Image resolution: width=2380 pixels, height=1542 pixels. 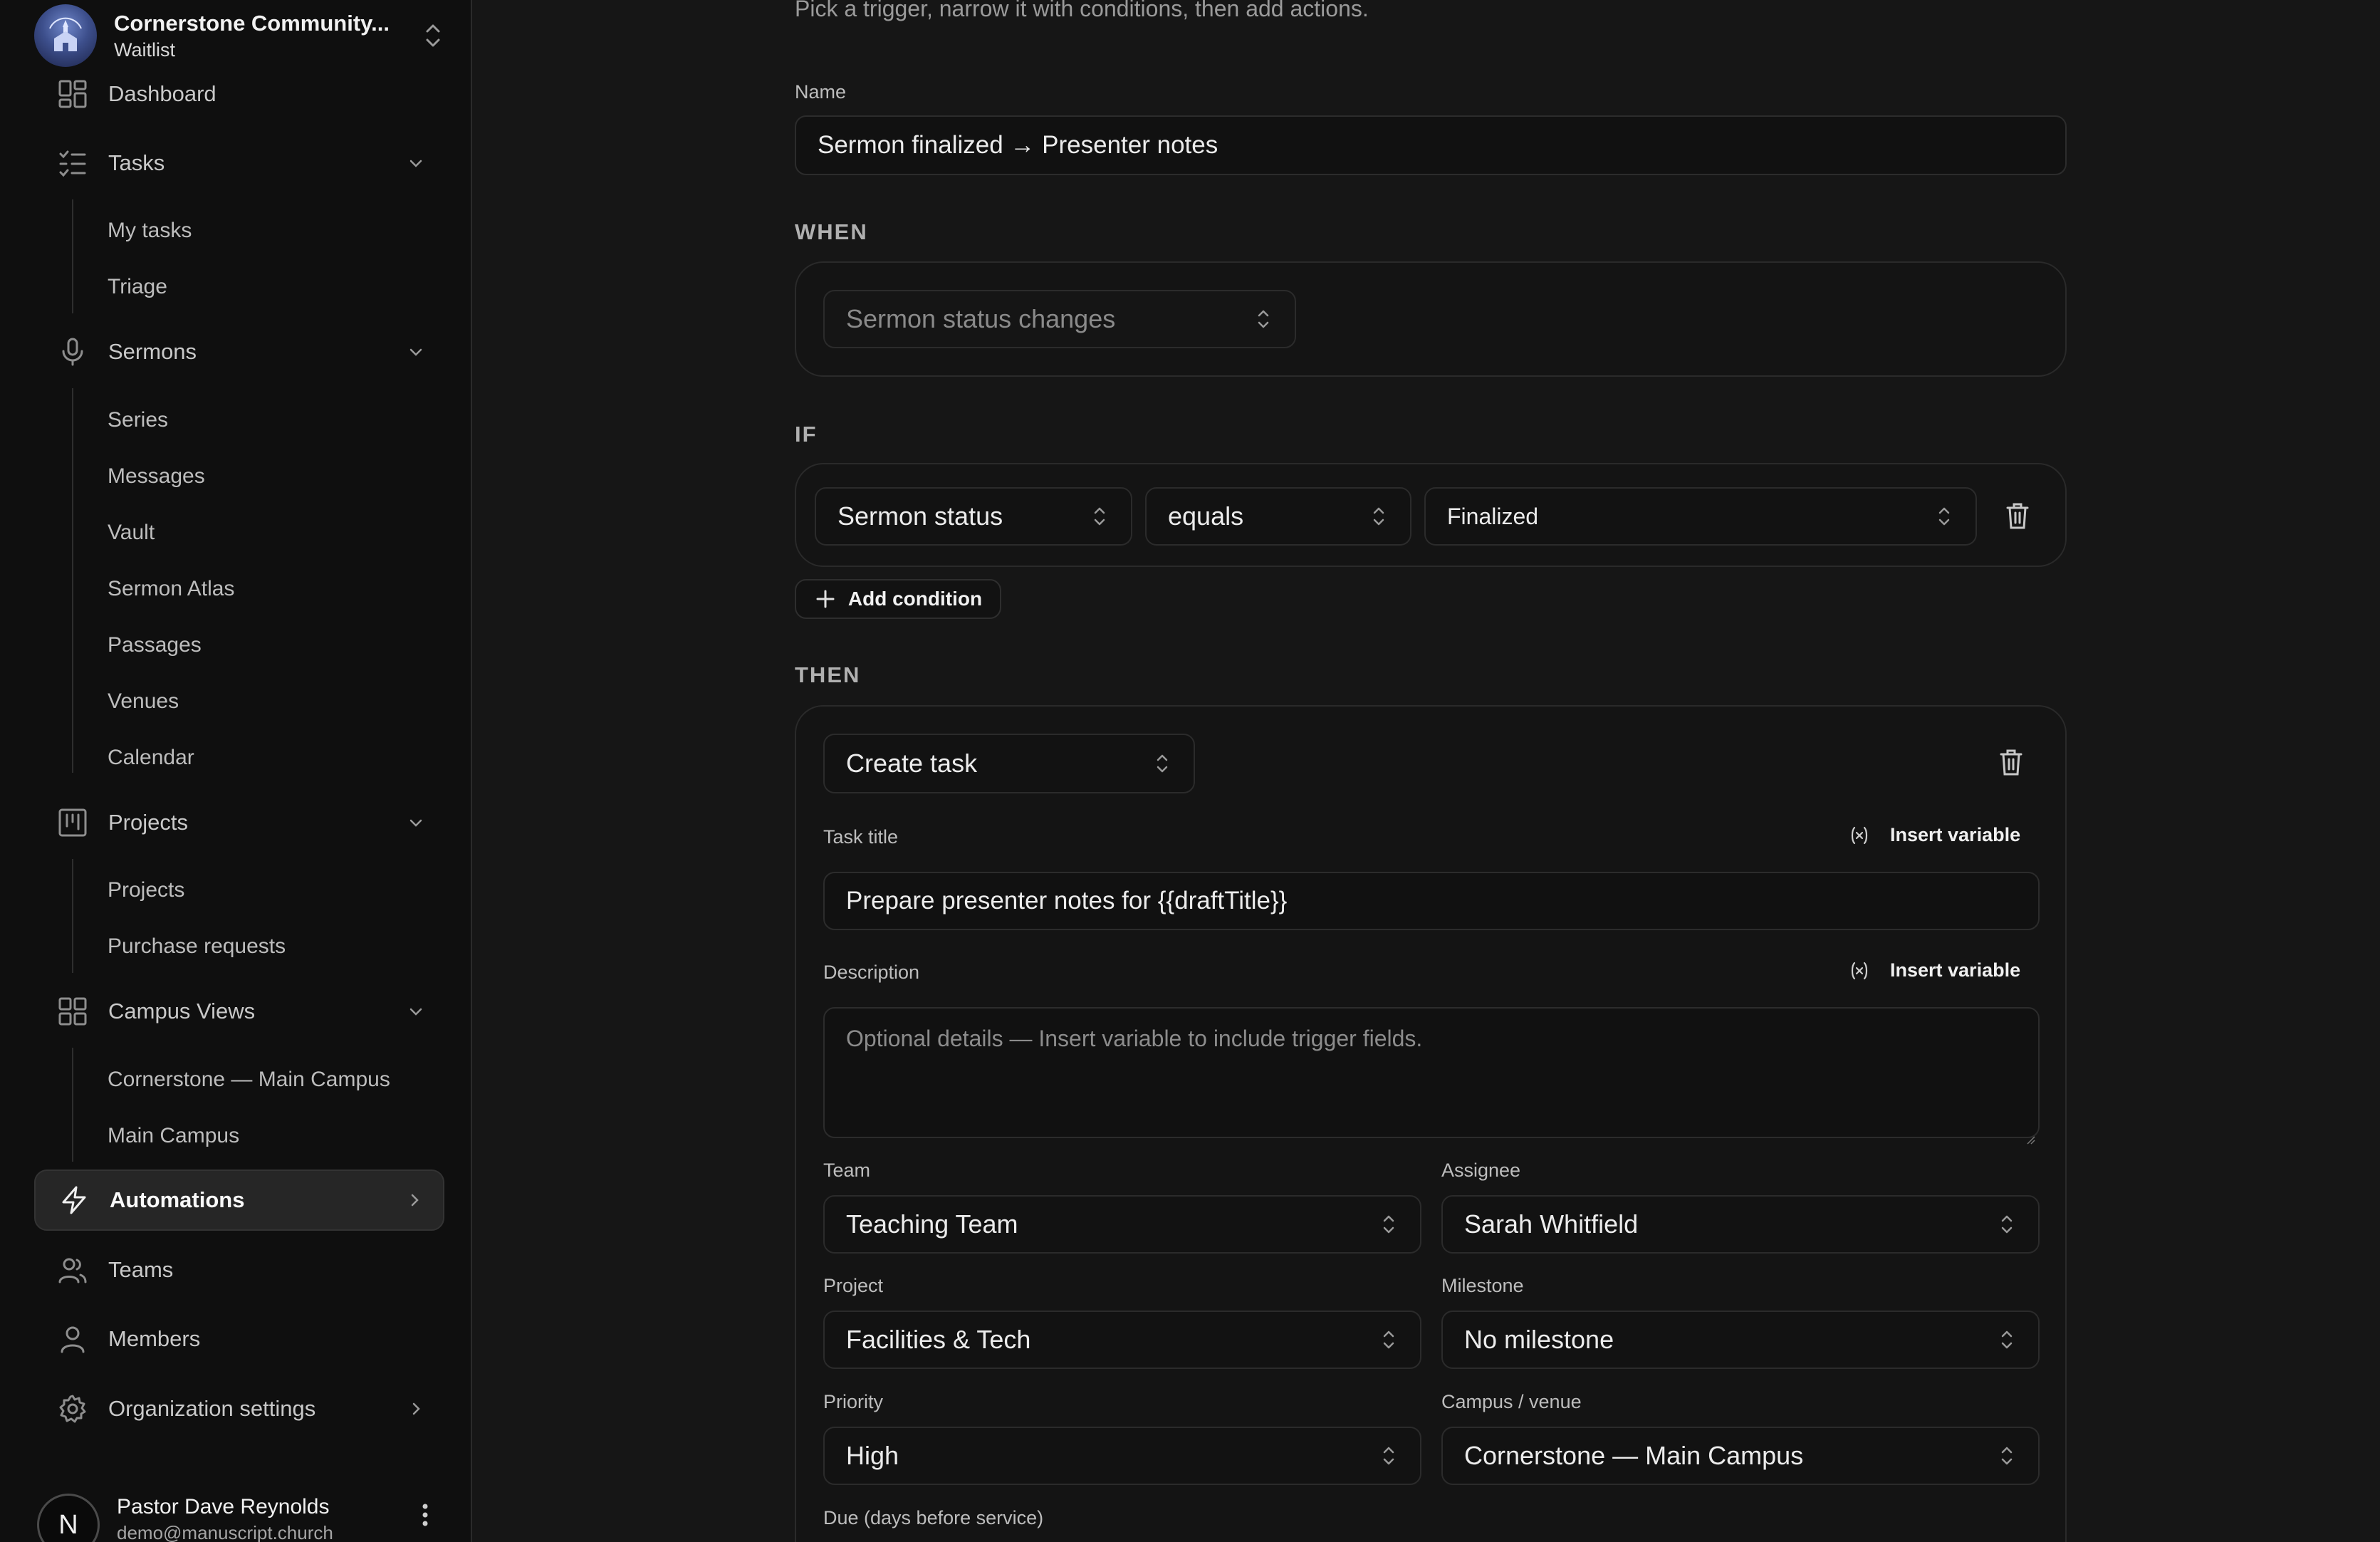 What do you see at coordinates (73, 1409) in the screenshot?
I see `gear-icon` at bounding box center [73, 1409].